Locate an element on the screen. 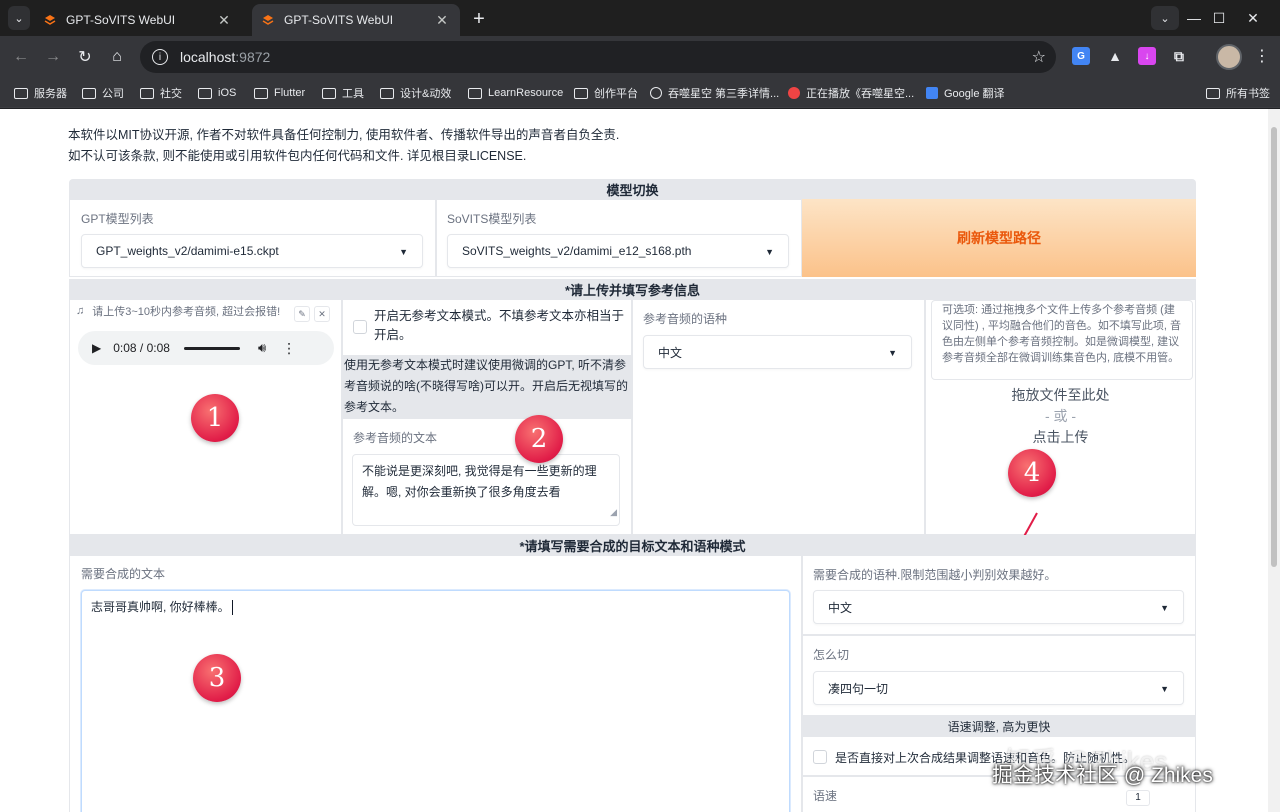  audio-label-text: 请上传3~10秒内参考音频, 超过会报错! is located at coordinates (186, 312).